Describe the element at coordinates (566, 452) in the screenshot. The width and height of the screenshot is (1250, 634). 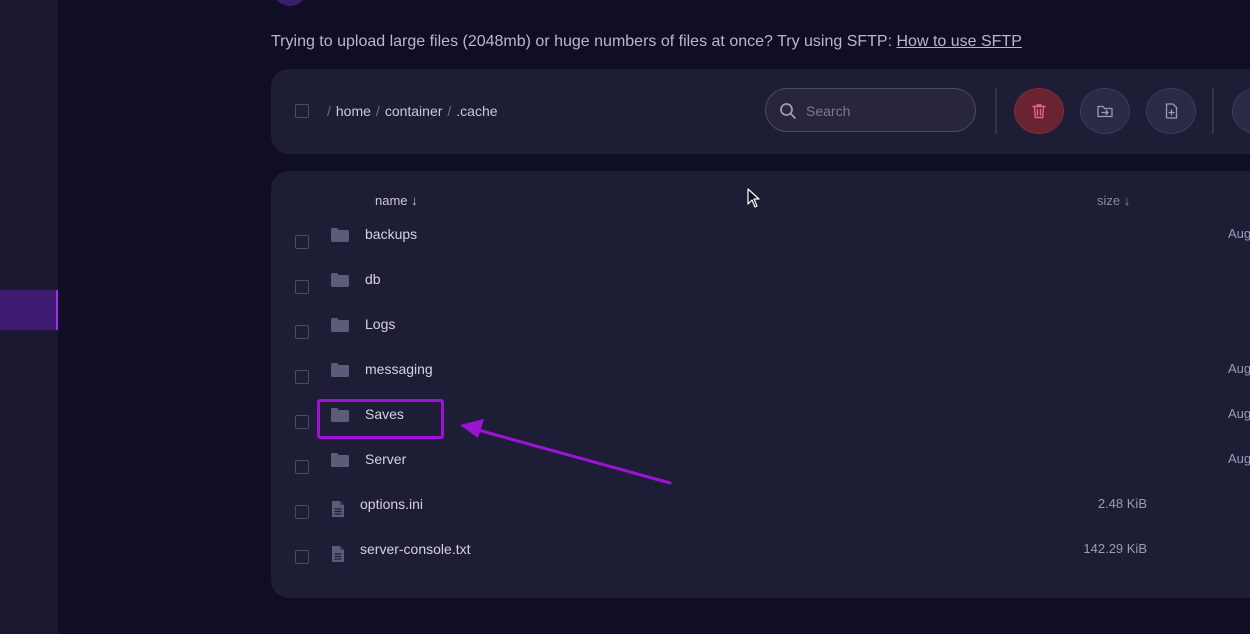
I see `annotation-arrow` at that location.